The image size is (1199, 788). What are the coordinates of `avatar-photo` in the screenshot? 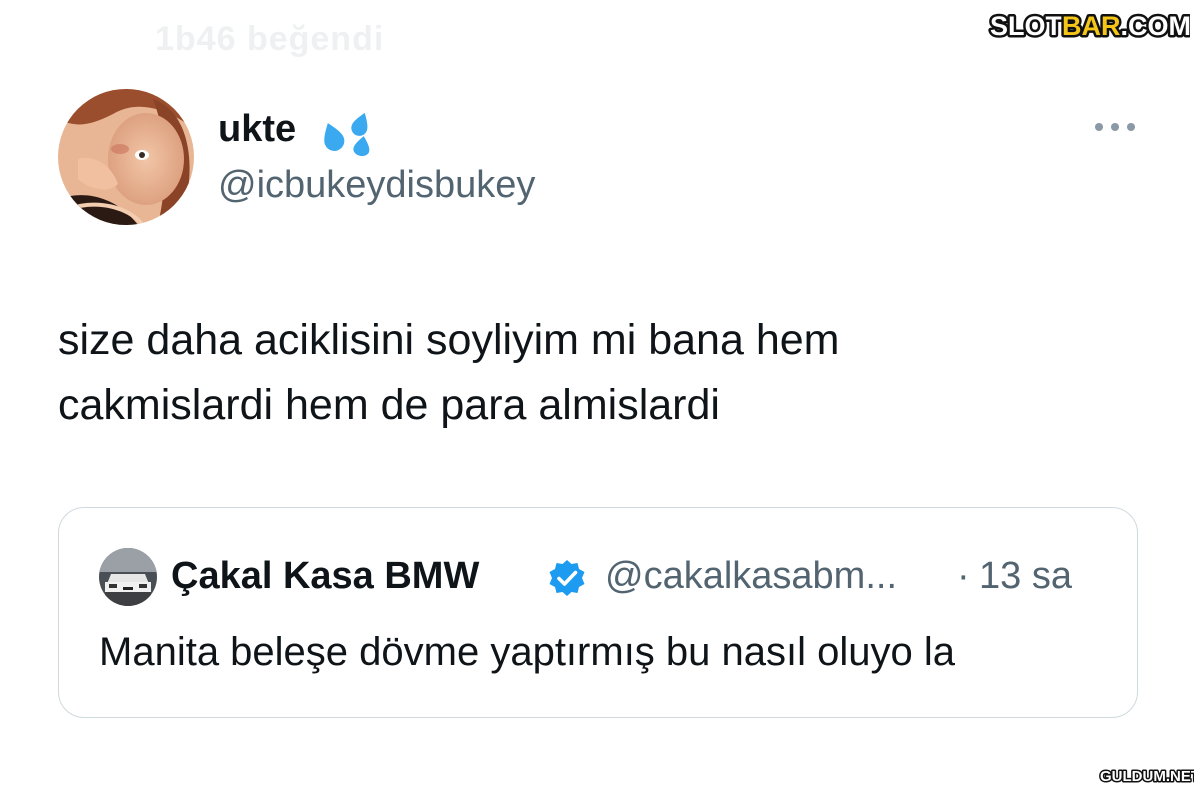 It's located at (126, 157).